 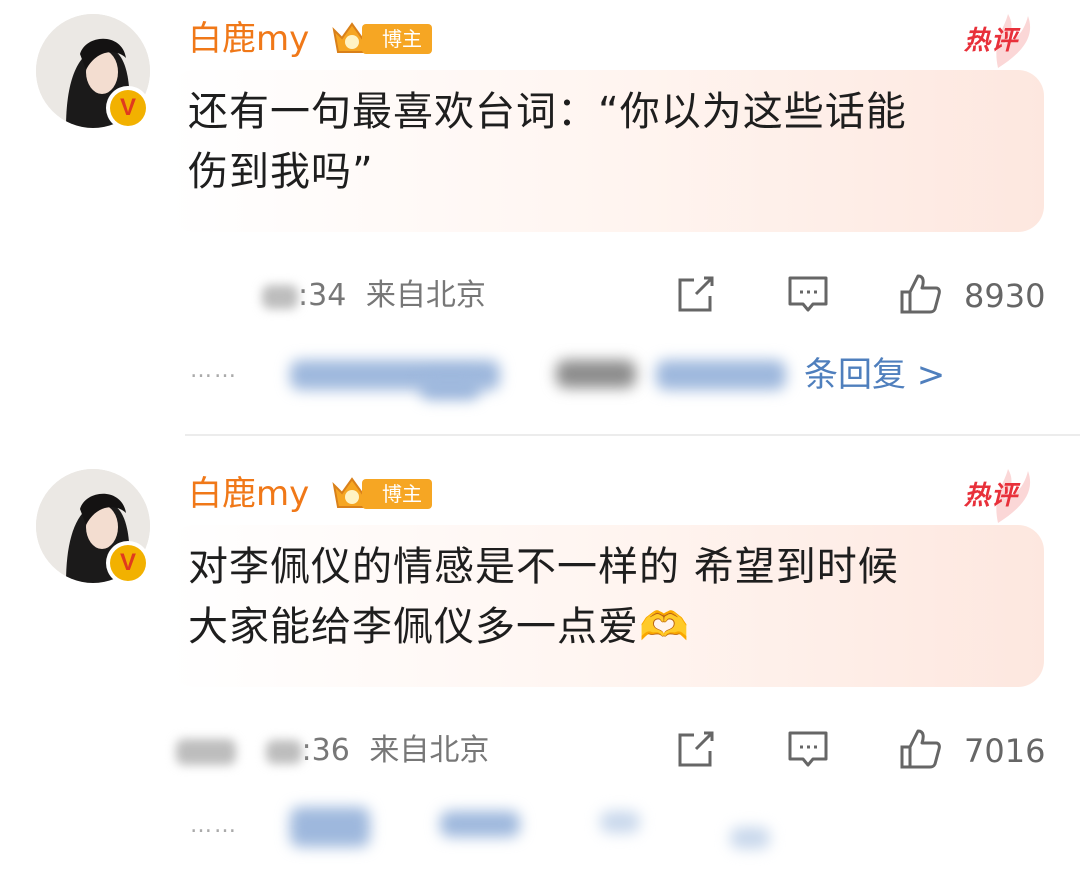 I want to click on redacted-username, so click(x=206, y=751).